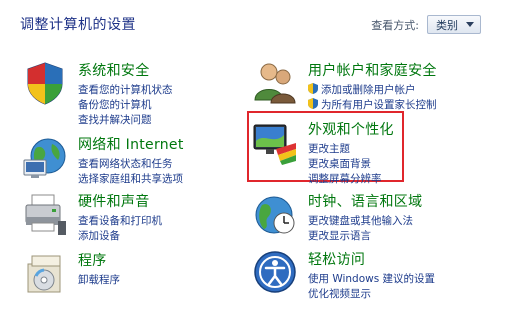 This screenshot has height=327, width=509. I want to click on link-backup: 备份您的计算机, so click(125, 105).